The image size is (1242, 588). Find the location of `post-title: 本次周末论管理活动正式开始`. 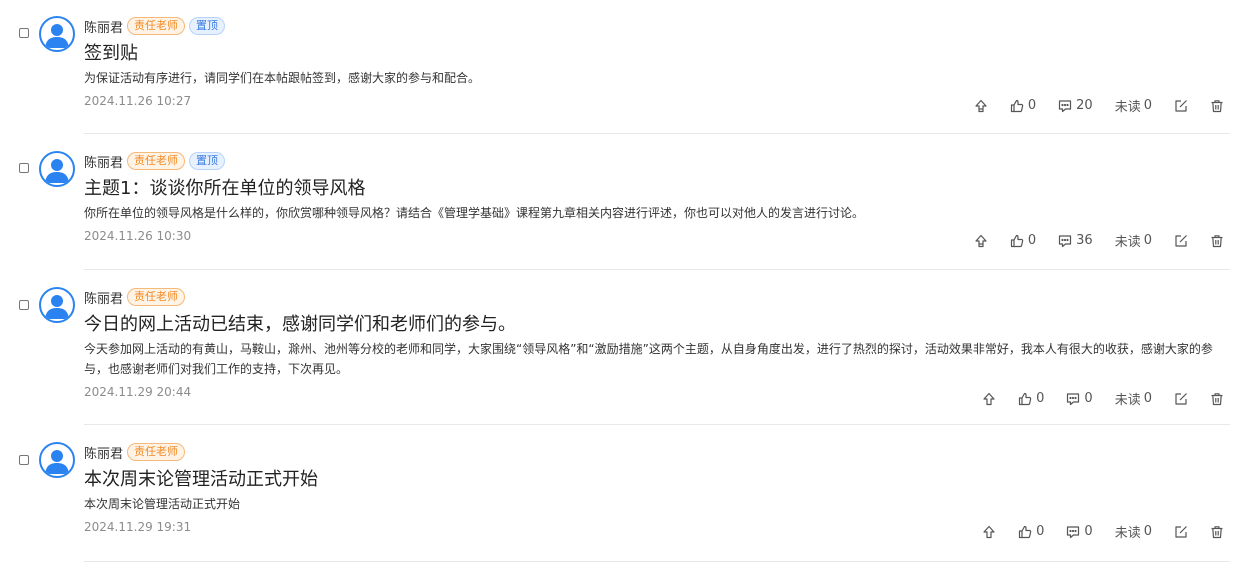

post-title: 本次周末论管理活动正式开始 is located at coordinates (657, 480).